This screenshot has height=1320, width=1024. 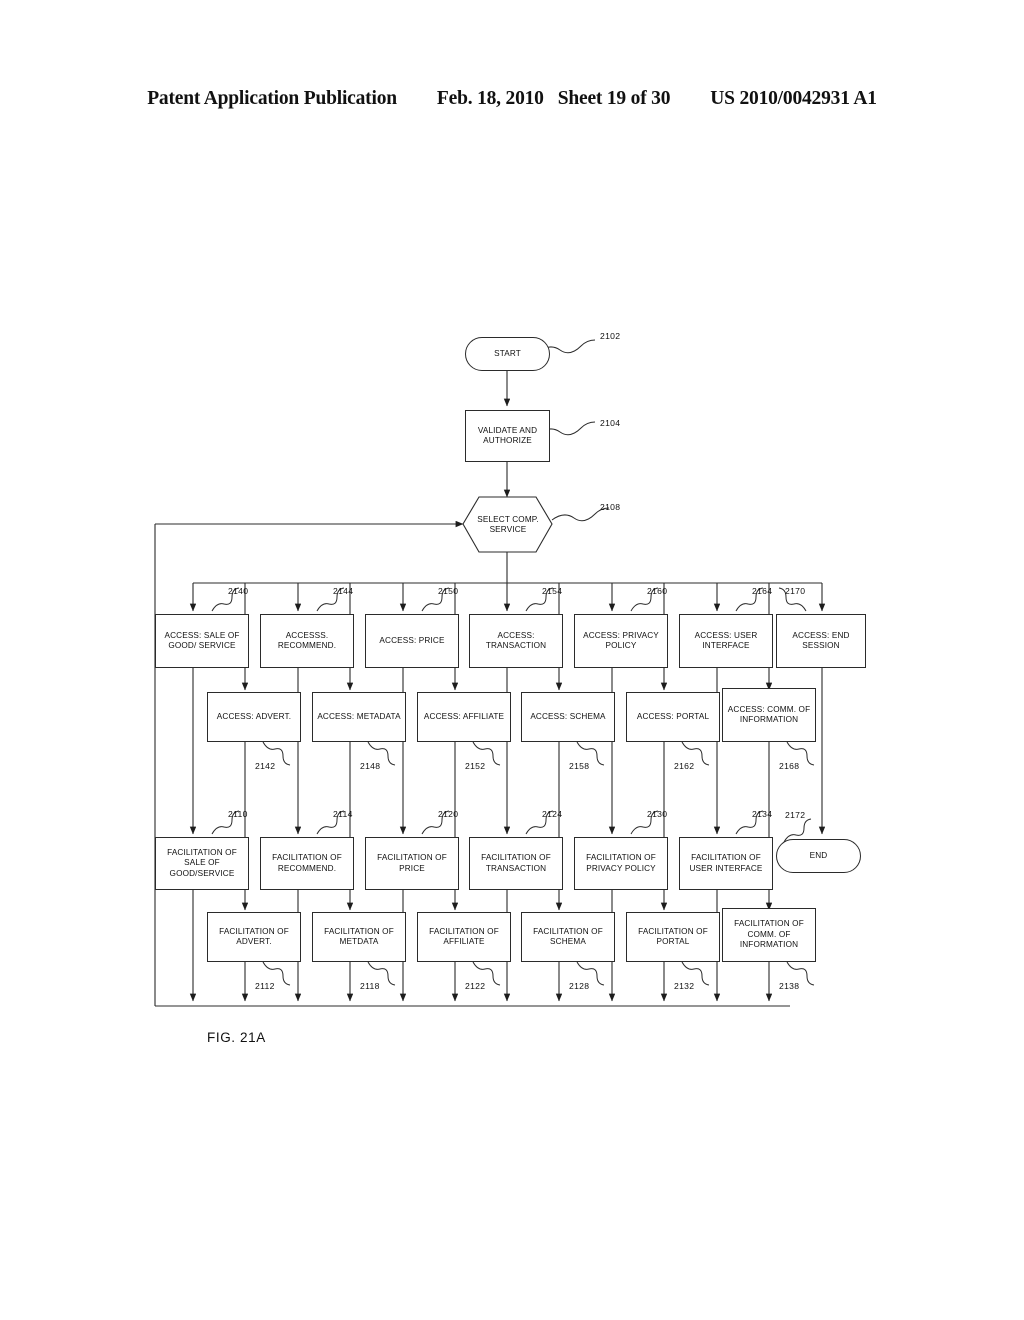 I want to click on node-label: FACILITATION OF PORTAL, so click(x=673, y=936).